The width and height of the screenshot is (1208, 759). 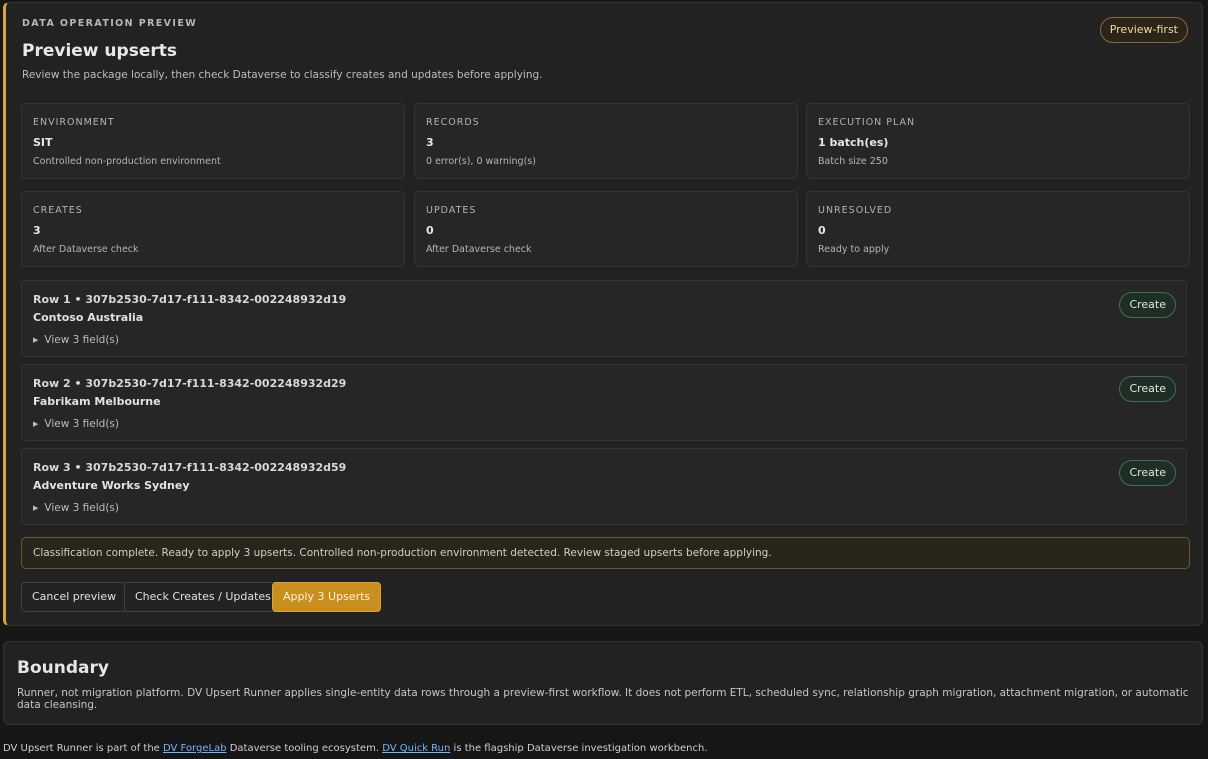 I want to click on boundary-title: Boundary, so click(x=63, y=668).